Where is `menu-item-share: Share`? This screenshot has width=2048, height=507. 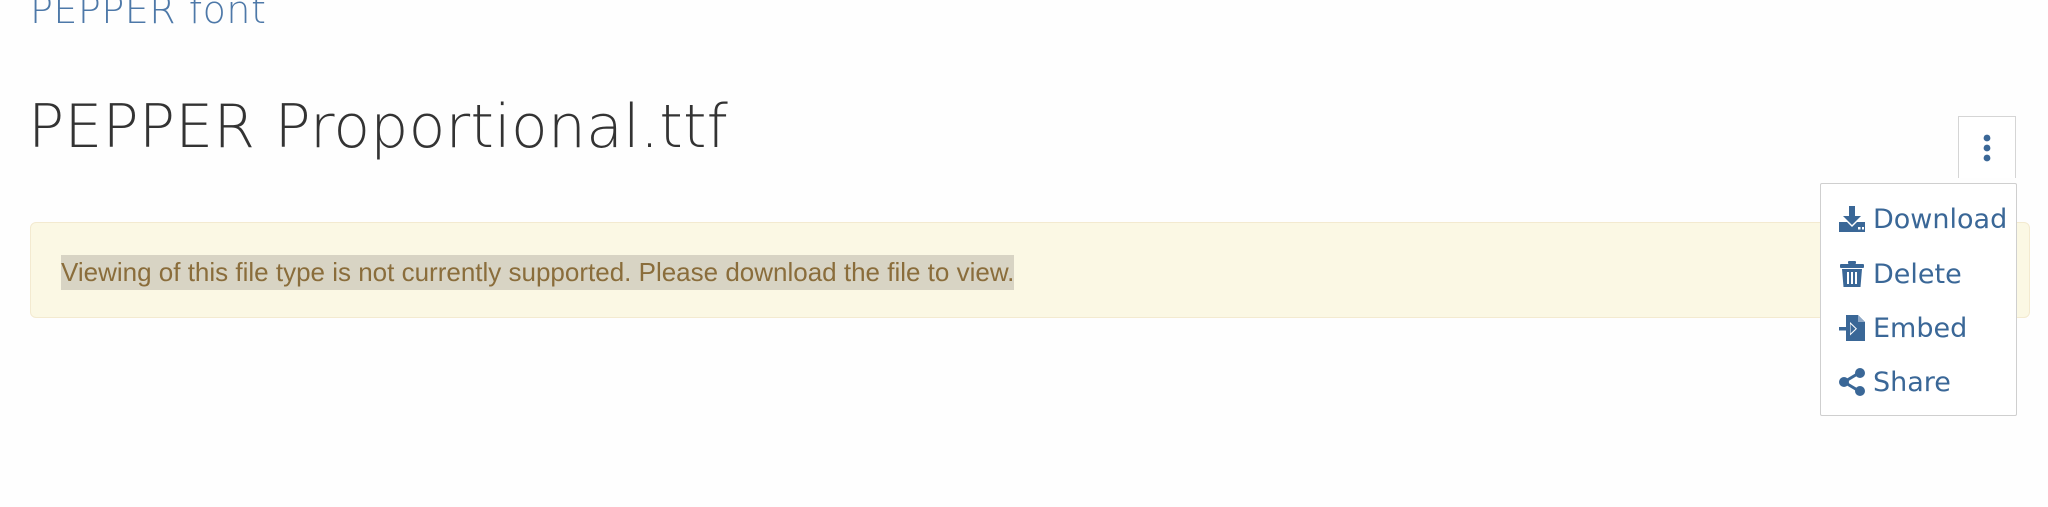 menu-item-share: Share is located at coordinates (1894, 382).